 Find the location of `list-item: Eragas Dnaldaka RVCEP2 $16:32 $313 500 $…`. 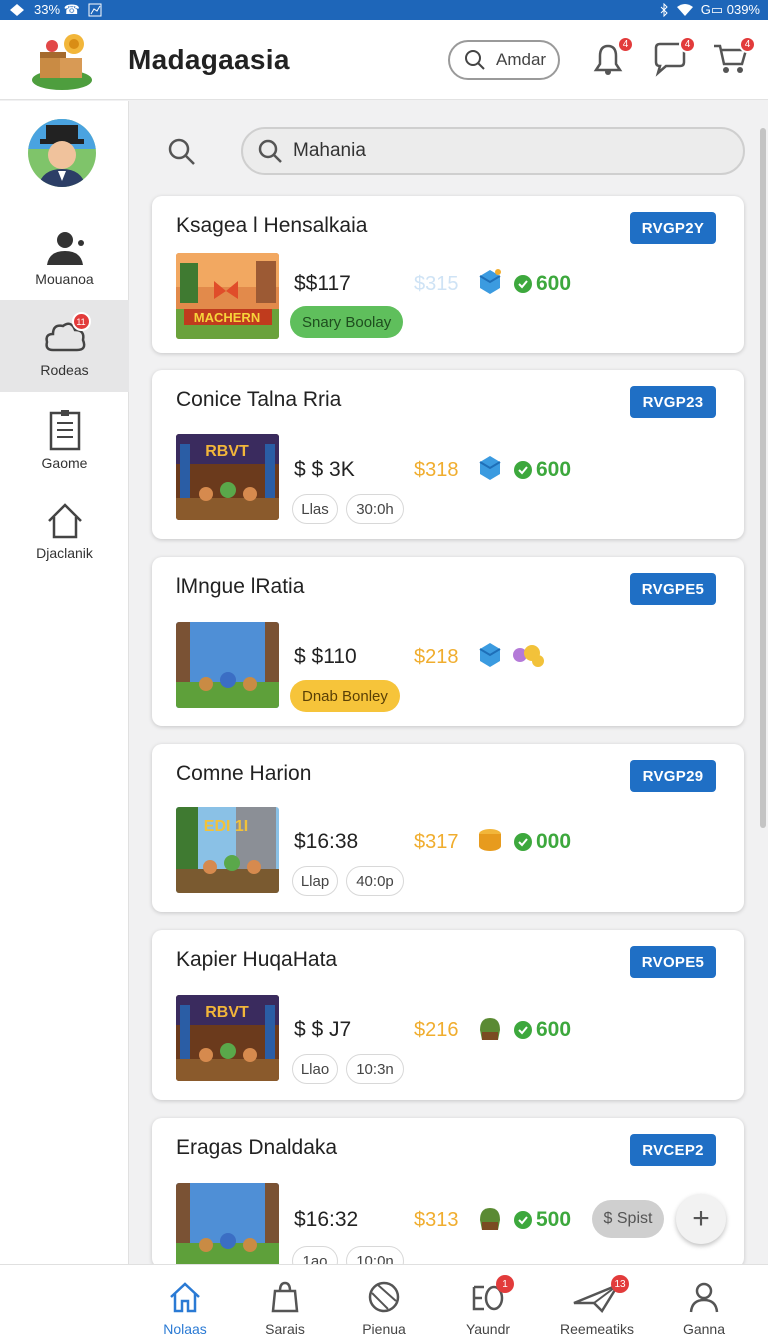

list-item: Eragas Dnaldaka RVCEP2 $16:32 $313 500 $… is located at coordinates (448, 1197).